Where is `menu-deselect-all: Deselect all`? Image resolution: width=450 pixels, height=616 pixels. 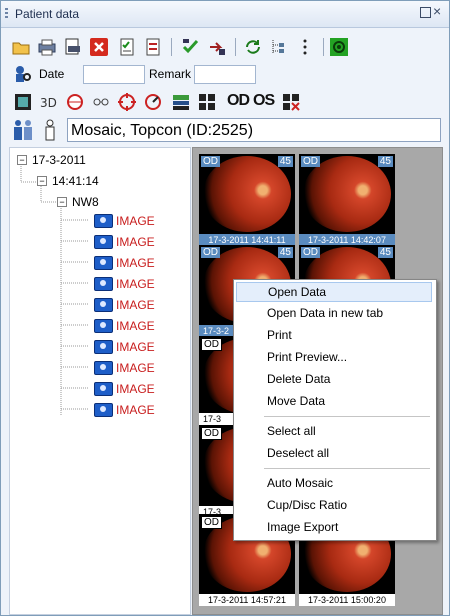 menu-deselect-all: Deselect all is located at coordinates (334, 453).